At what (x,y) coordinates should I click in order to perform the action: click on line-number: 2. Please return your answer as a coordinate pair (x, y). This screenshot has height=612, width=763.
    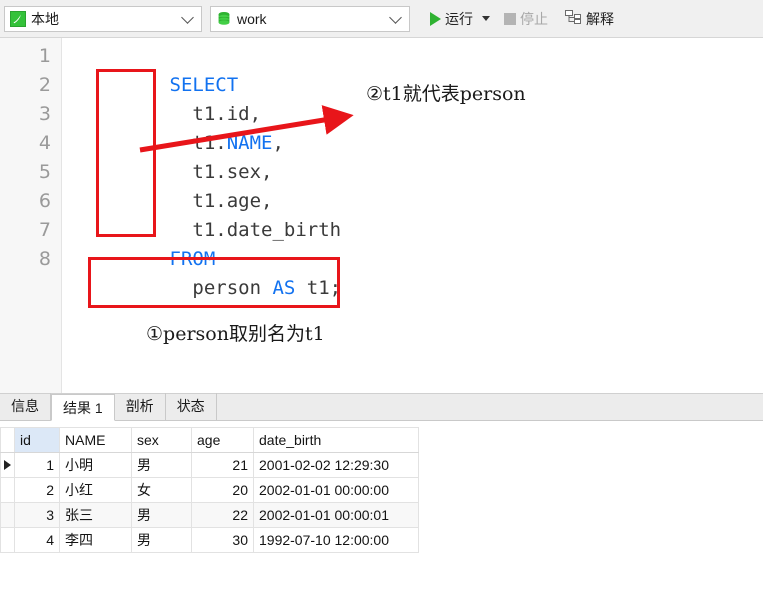
    Looking at the image, I should click on (44, 85).